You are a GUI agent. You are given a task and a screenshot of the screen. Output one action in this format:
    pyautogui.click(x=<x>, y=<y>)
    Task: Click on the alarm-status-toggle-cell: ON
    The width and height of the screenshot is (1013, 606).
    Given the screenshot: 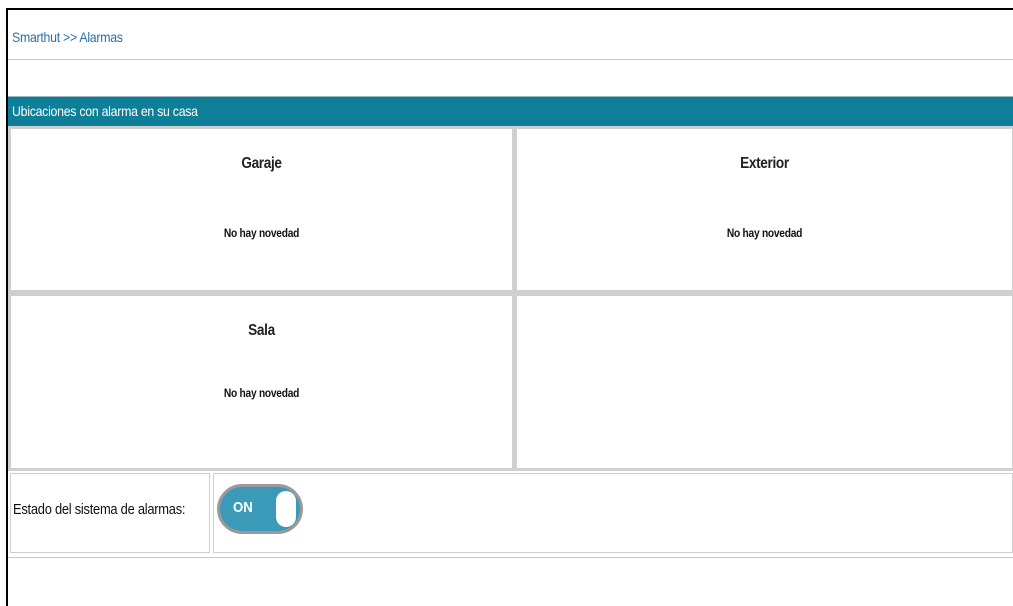 What is the action you would take?
    pyautogui.click(x=613, y=513)
    